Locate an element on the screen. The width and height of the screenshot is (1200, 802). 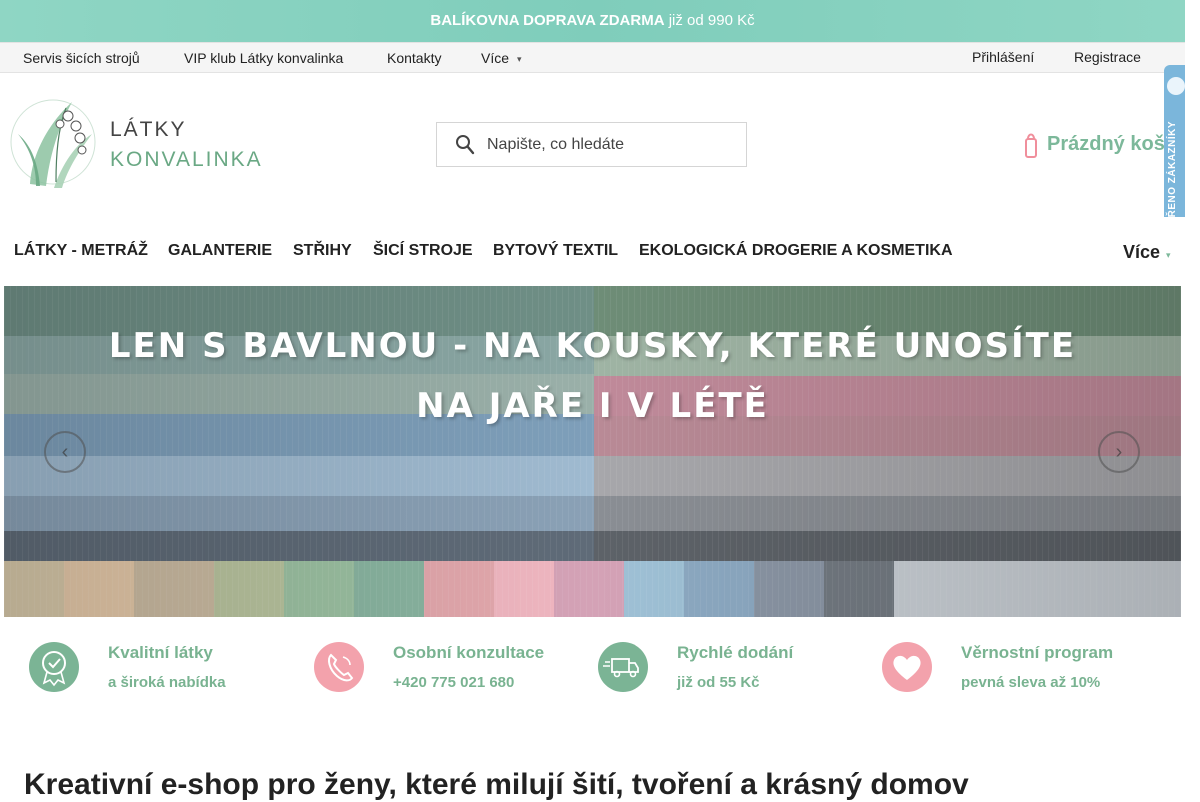
feature-delivery-sub: již od 55 Kč is located at coordinates (718, 682).